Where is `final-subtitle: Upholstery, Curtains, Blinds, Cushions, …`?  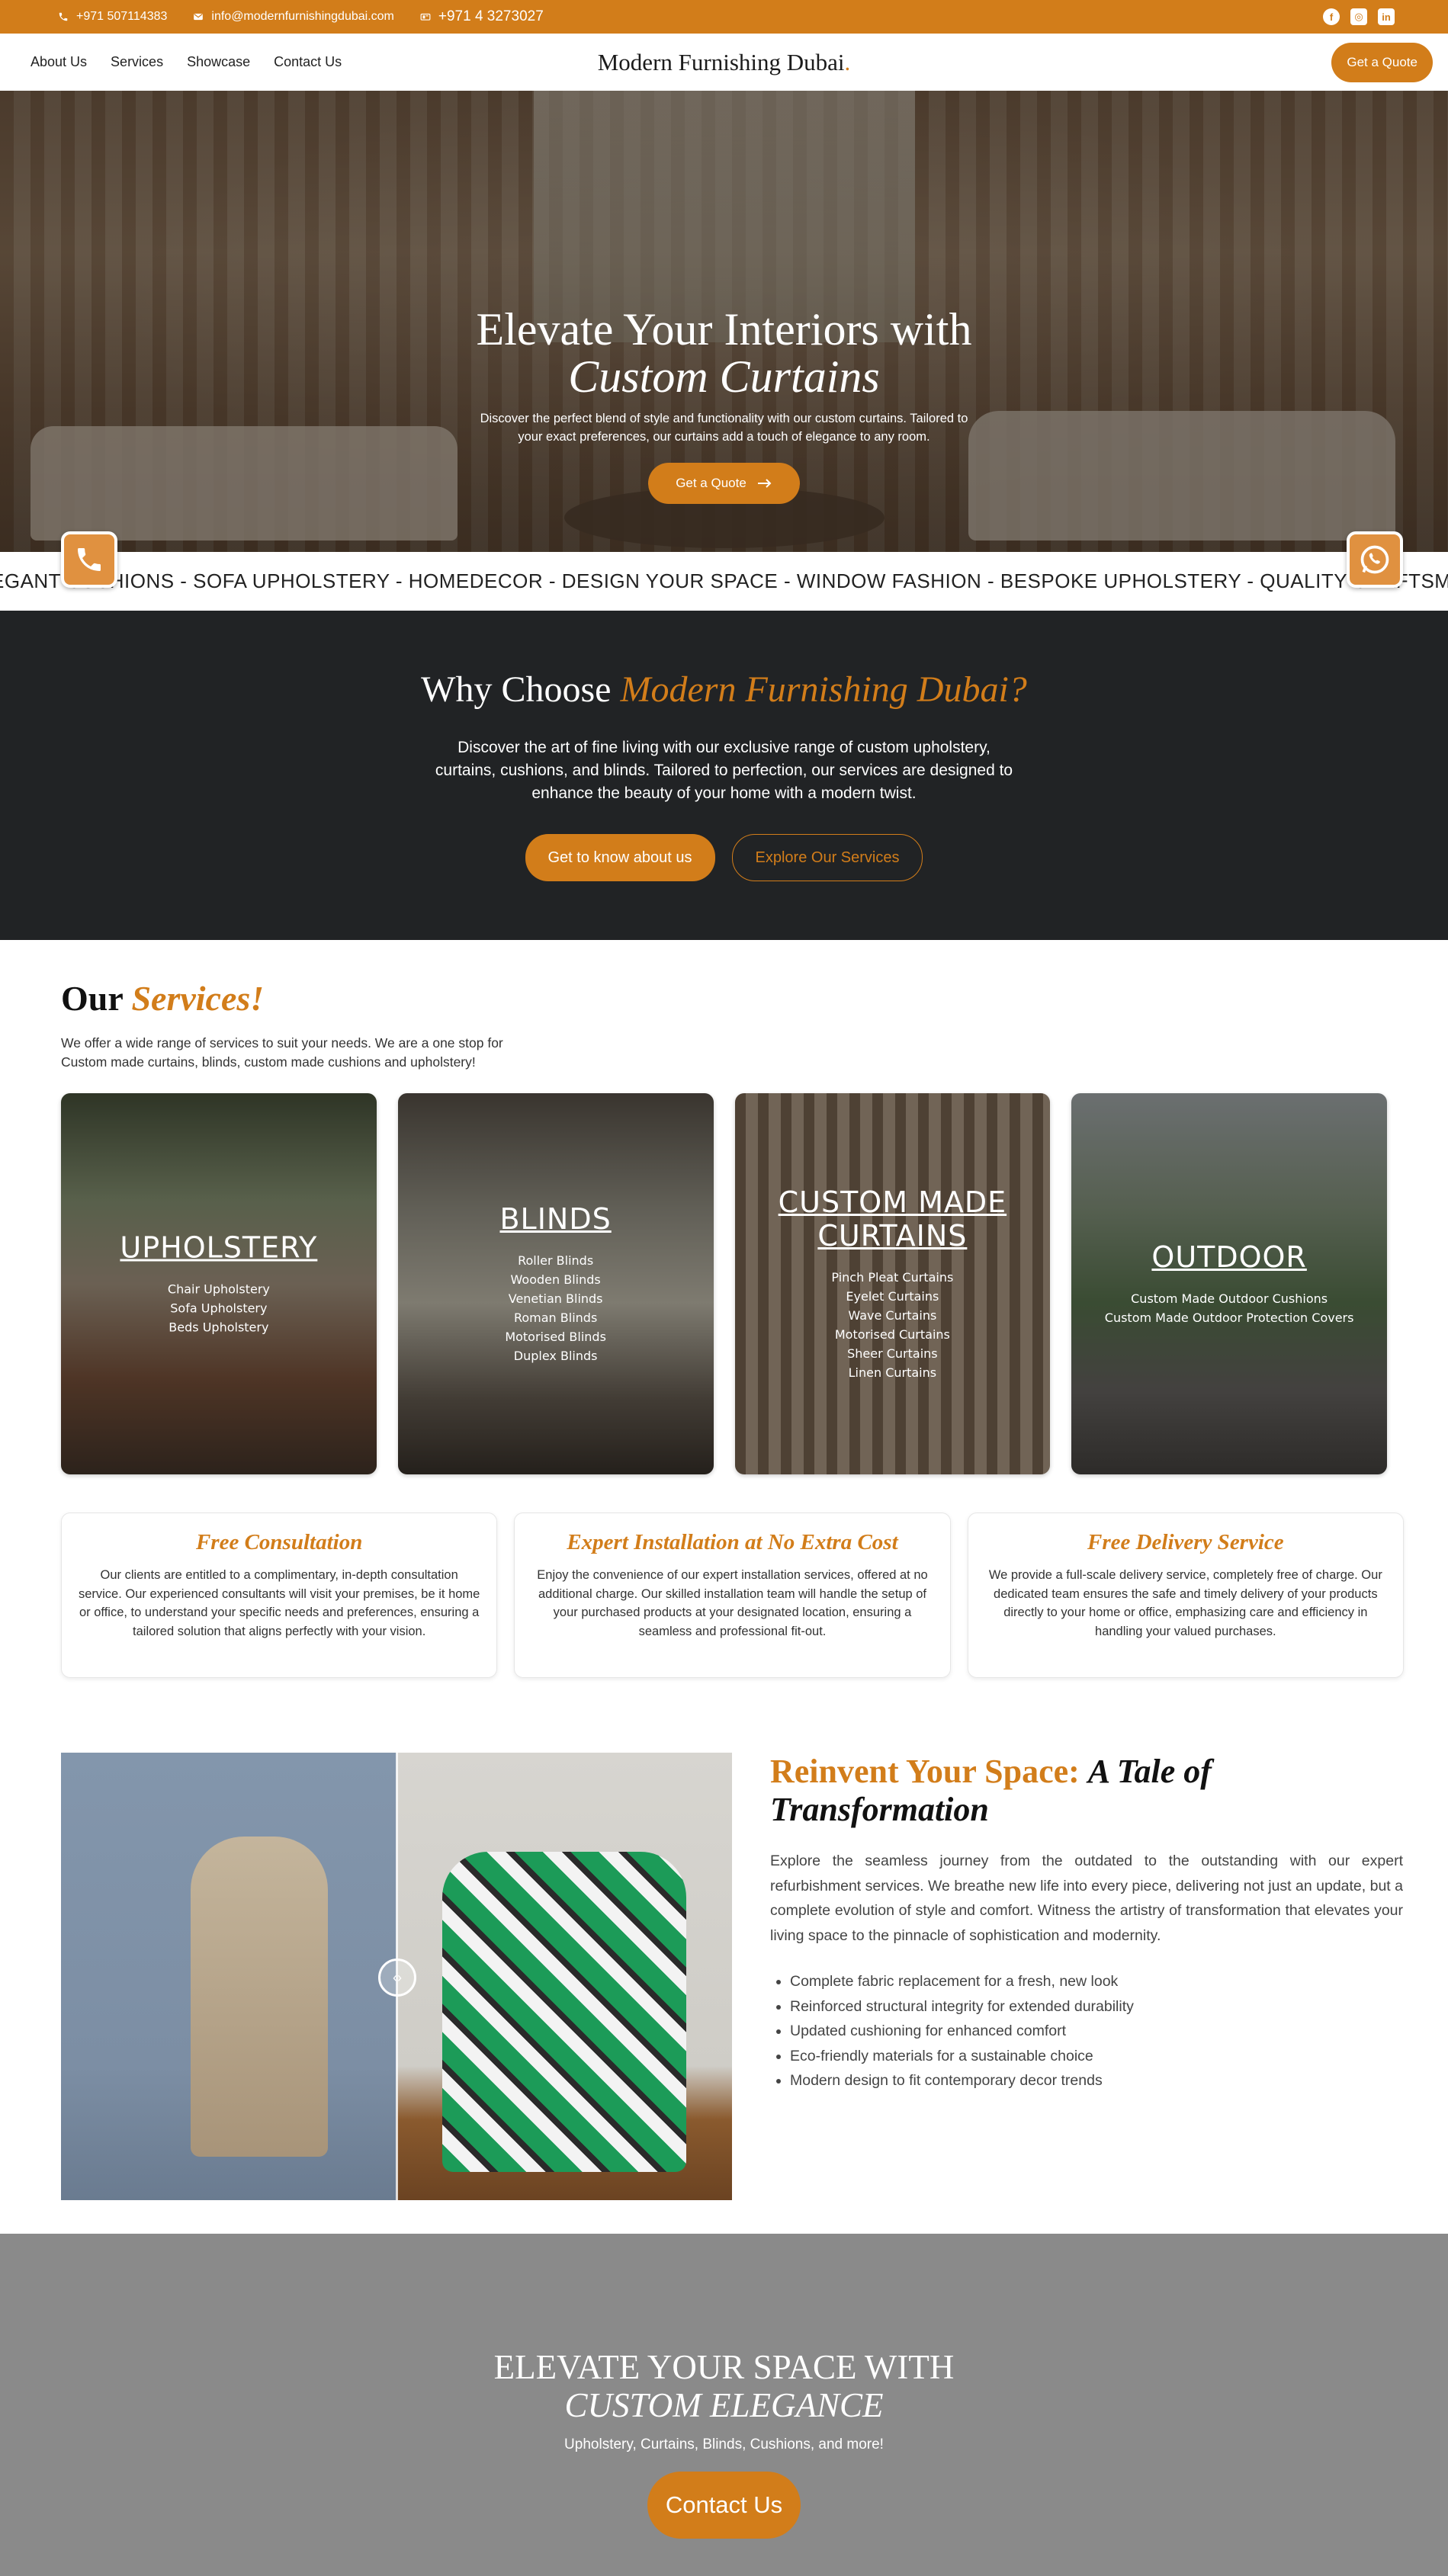 final-subtitle: Upholstery, Curtains, Blinds, Cushions, … is located at coordinates (724, 2444).